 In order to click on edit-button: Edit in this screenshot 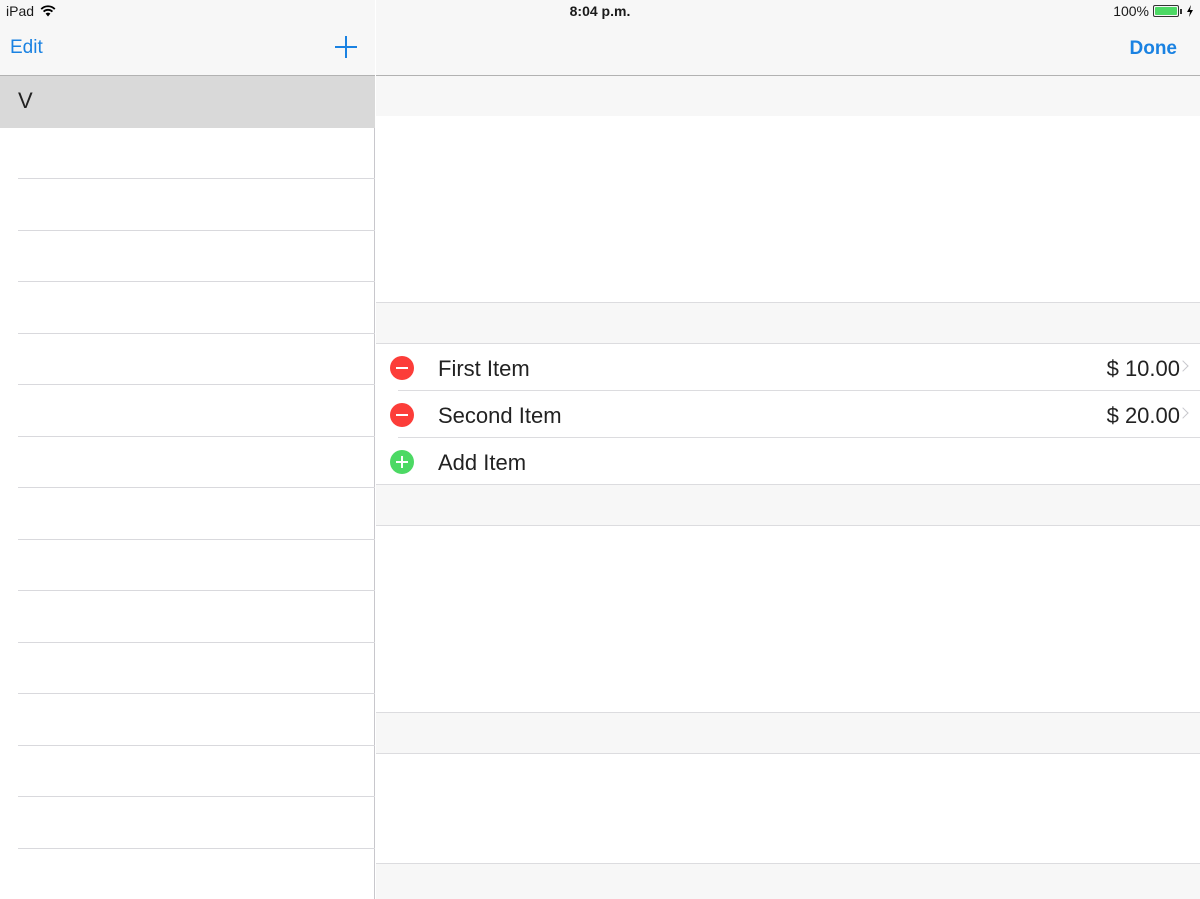, I will do `click(26, 48)`.